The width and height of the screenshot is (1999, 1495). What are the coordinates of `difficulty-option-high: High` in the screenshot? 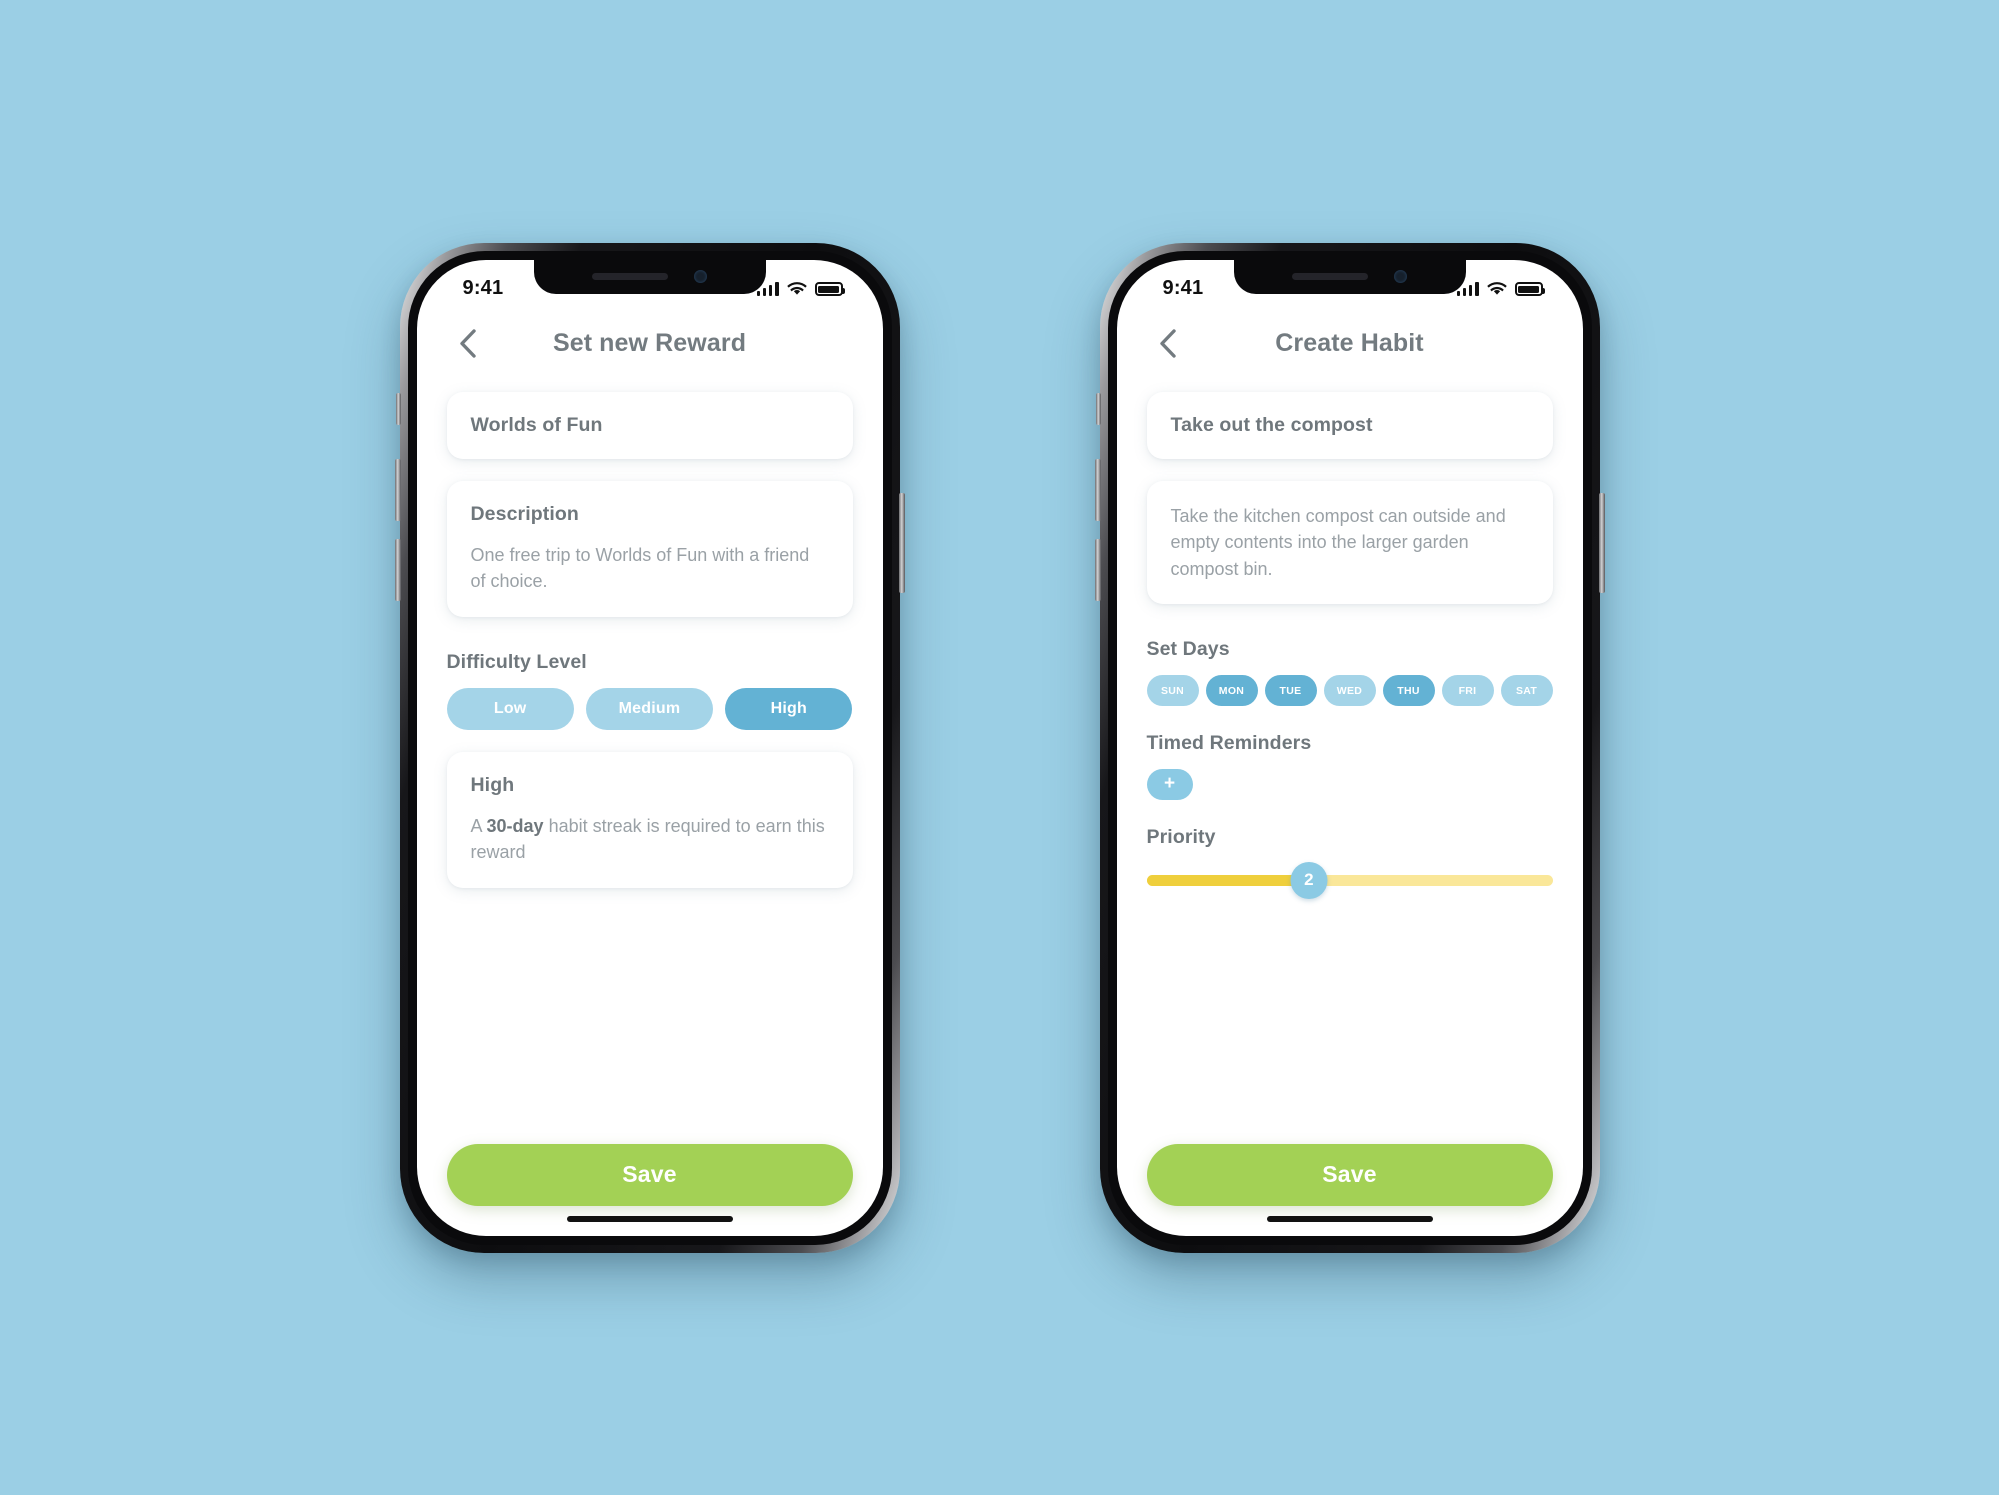 It's located at (789, 708).